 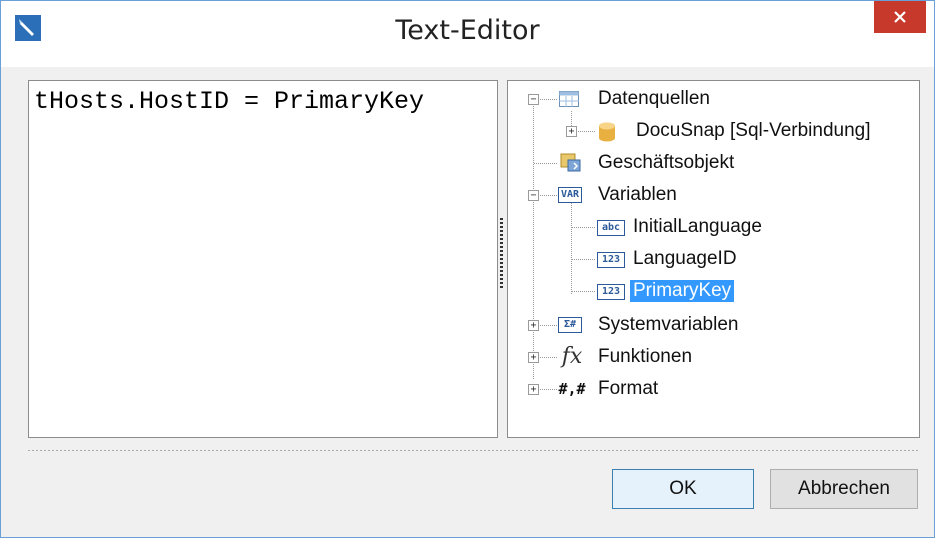 I want to click on tree-item-label: Variablen, so click(x=637, y=194).